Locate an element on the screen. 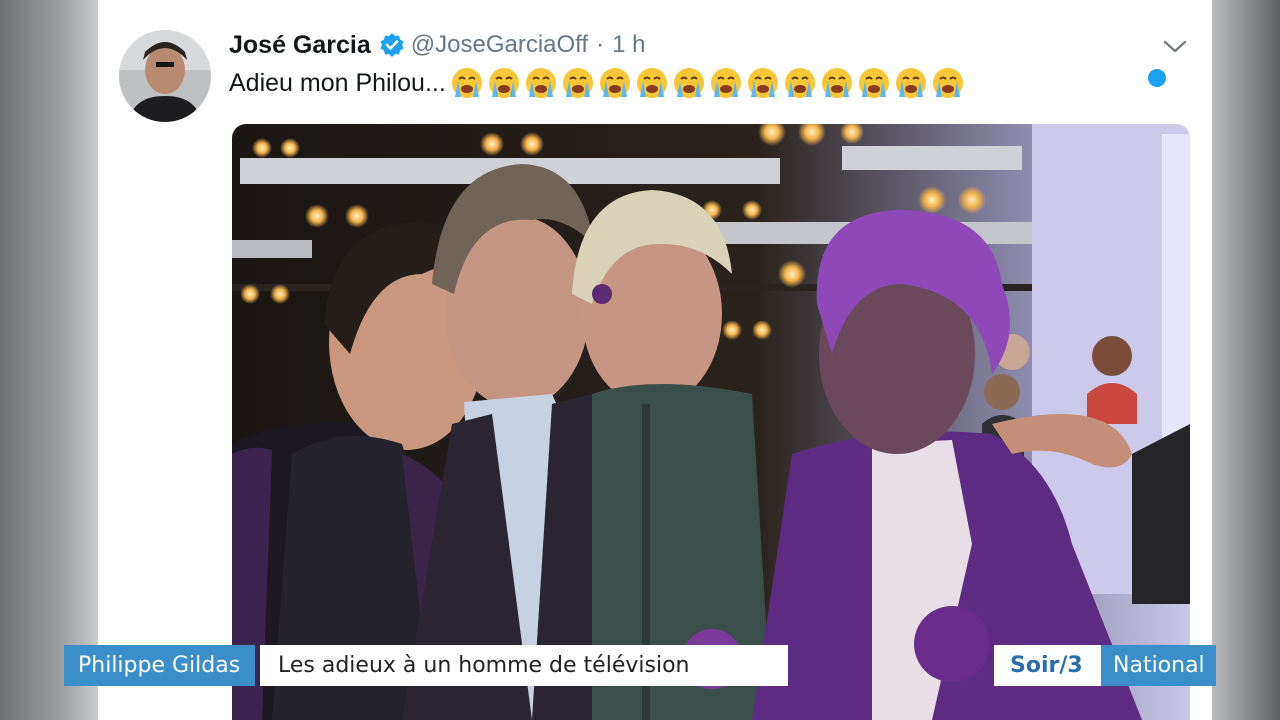  unread-indicator is located at coordinates (1157, 78).